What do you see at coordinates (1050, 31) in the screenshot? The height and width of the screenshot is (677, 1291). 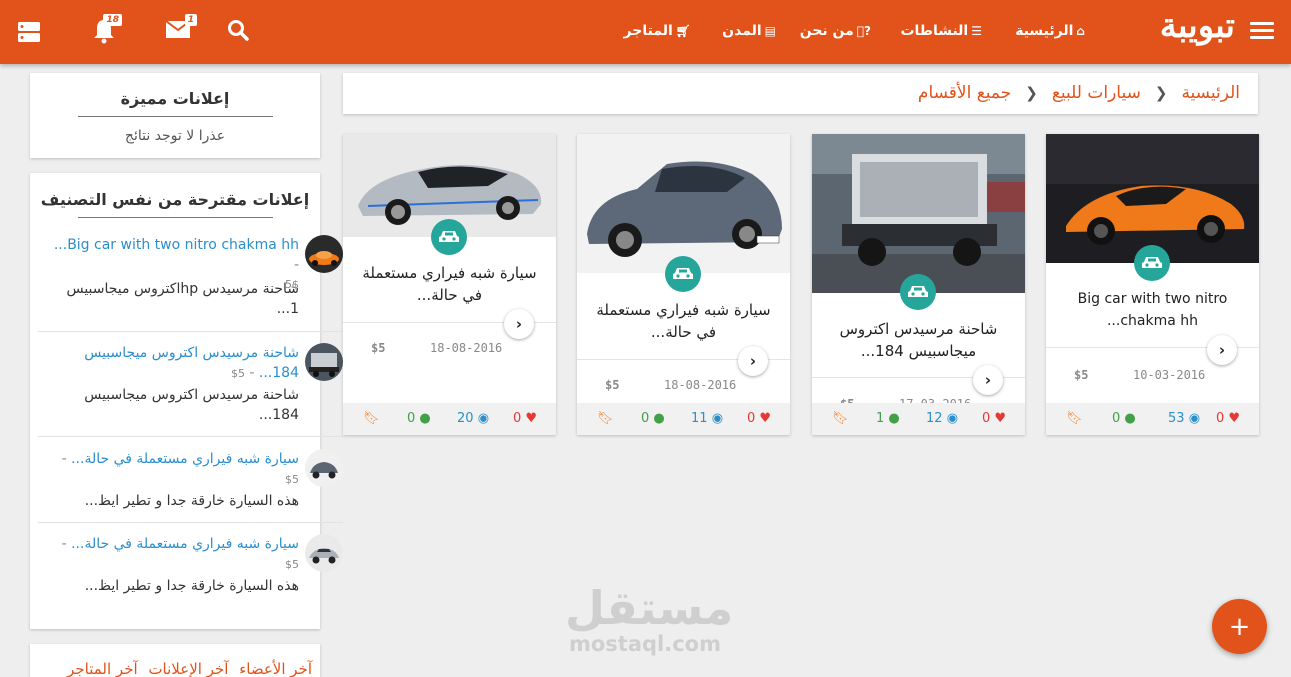 I see `nav-home: ⌂الرئيسية` at bounding box center [1050, 31].